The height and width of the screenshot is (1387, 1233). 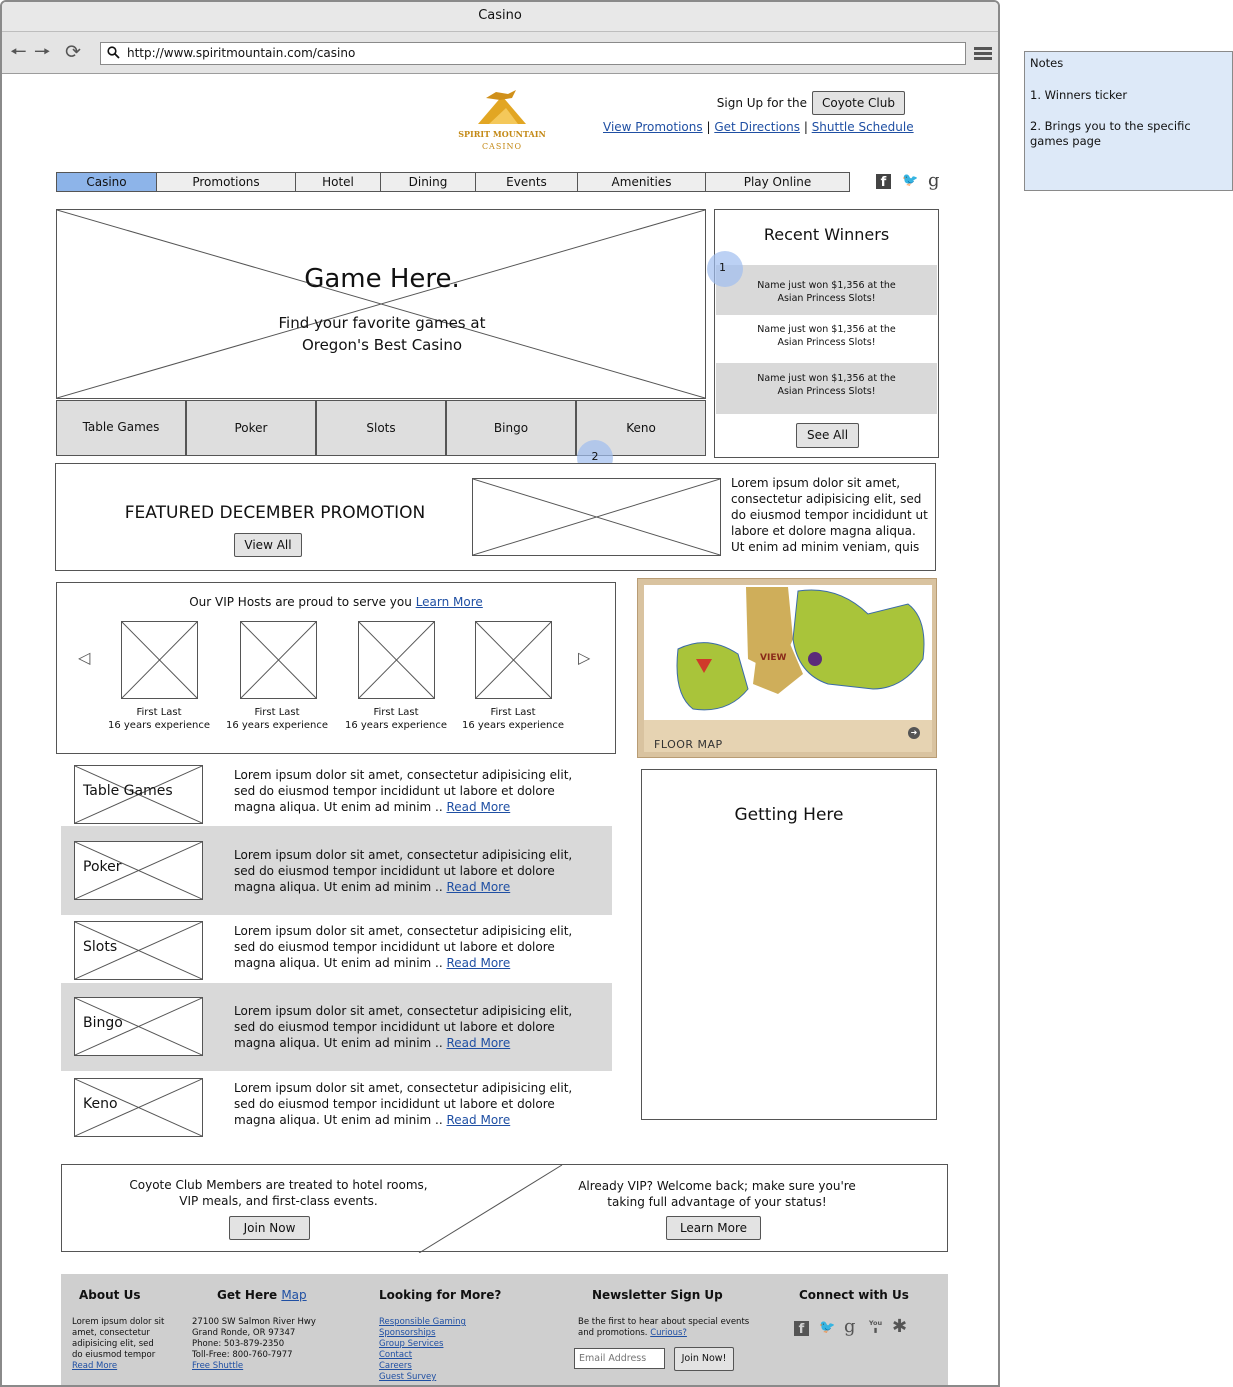 What do you see at coordinates (422, 1333) in the screenshot?
I see `footer-sponsorships-link: Sponsorships` at bounding box center [422, 1333].